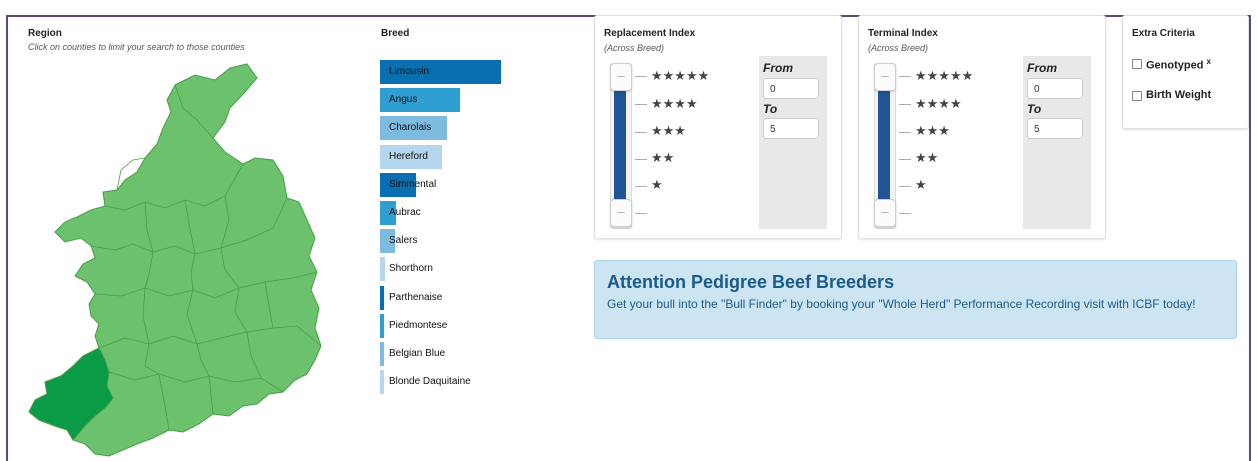  What do you see at coordinates (885, 77) in the screenshot?
I see `terminal-slider-upper-handle` at bounding box center [885, 77].